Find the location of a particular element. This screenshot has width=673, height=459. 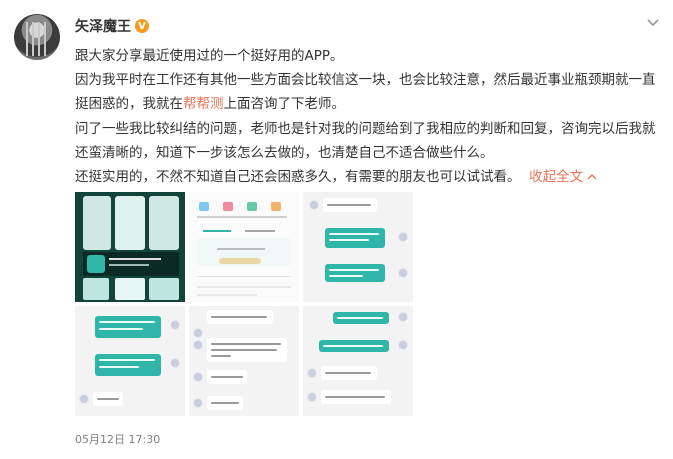

post-timestamp: 05月12日 17:30 is located at coordinates (117, 439).